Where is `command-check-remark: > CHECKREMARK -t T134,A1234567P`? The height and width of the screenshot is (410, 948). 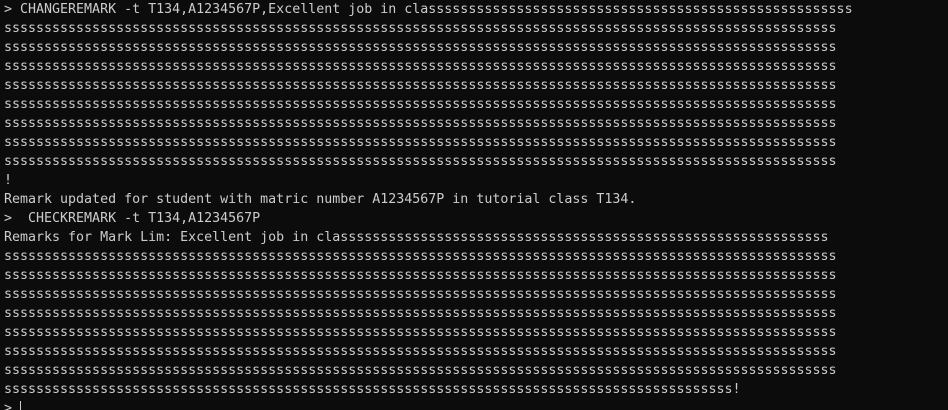 command-check-remark: > CHECKREMARK -t T134,A1234567P is located at coordinates (132, 218).